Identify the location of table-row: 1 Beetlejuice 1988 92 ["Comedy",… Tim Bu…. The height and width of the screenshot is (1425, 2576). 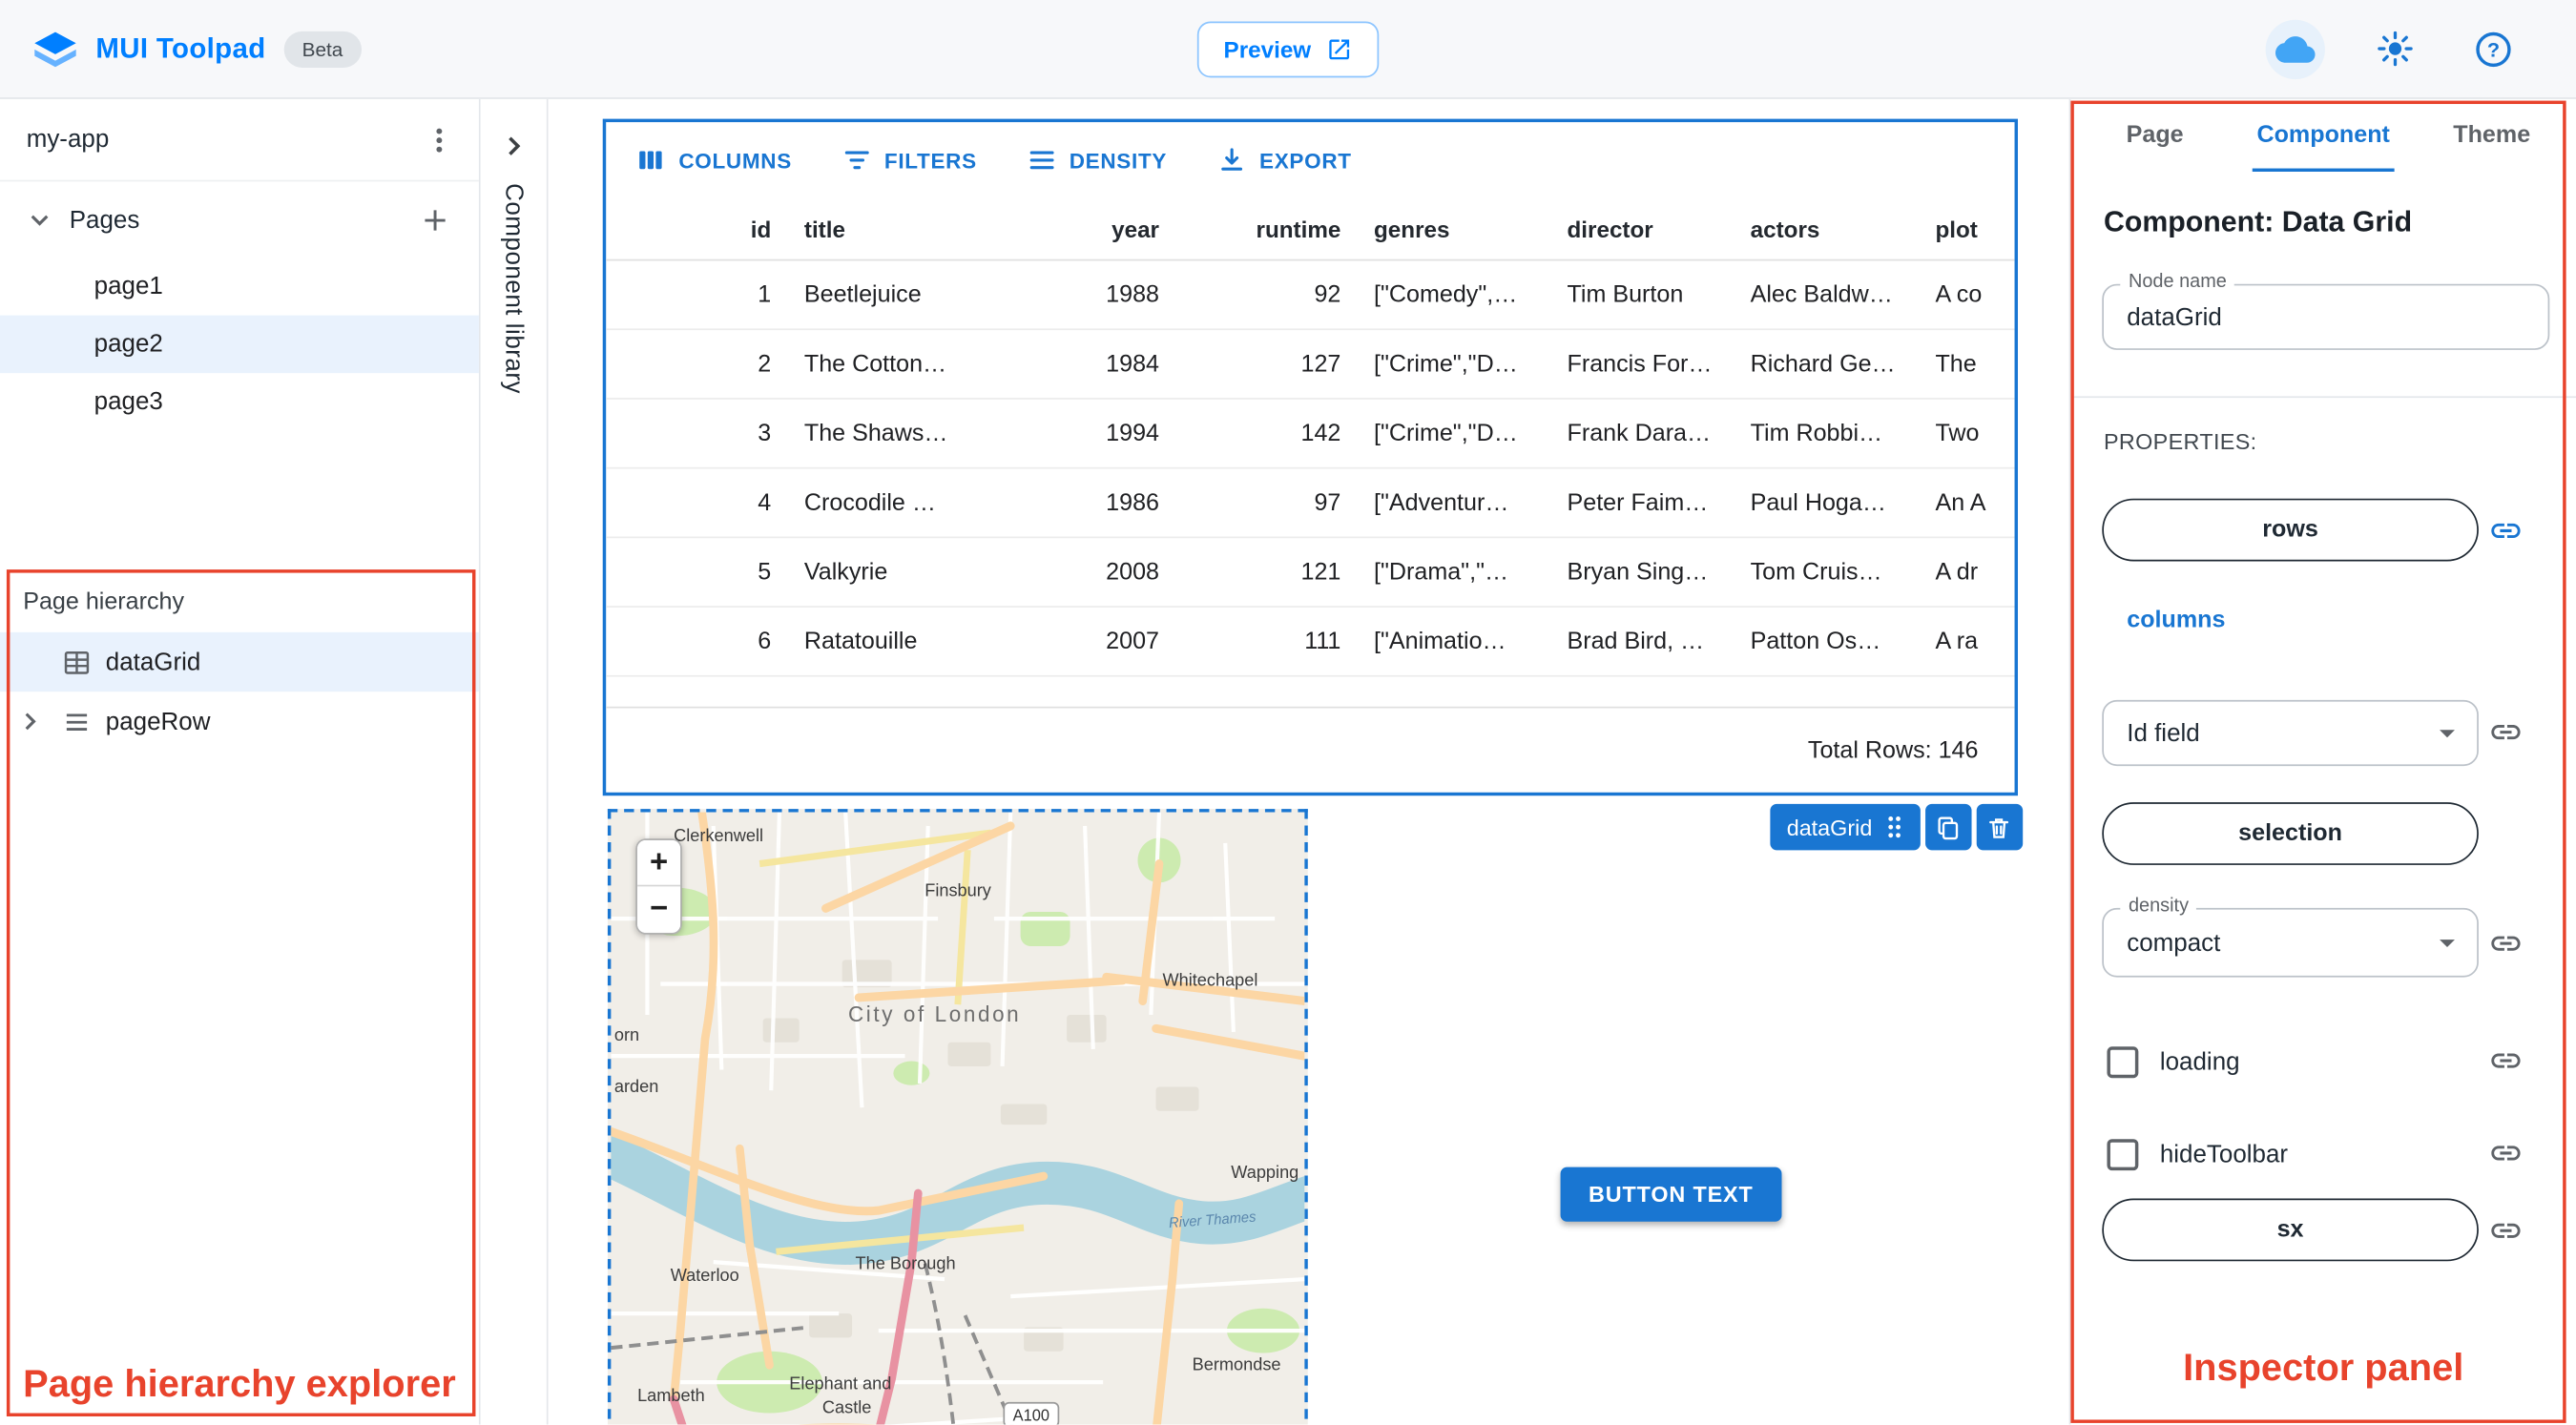
(1310, 295).